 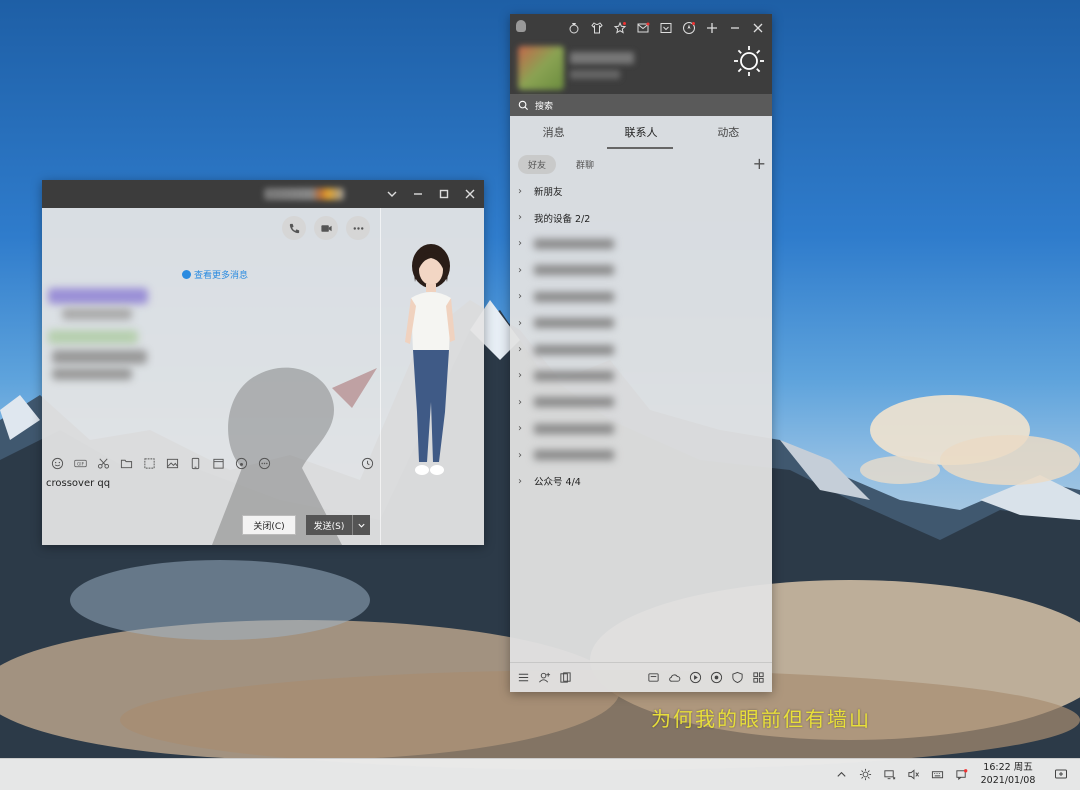 What do you see at coordinates (1008, 774) in the screenshot?
I see `taskbar-clock: 16:22 周五 2021/01/08` at bounding box center [1008, 774].